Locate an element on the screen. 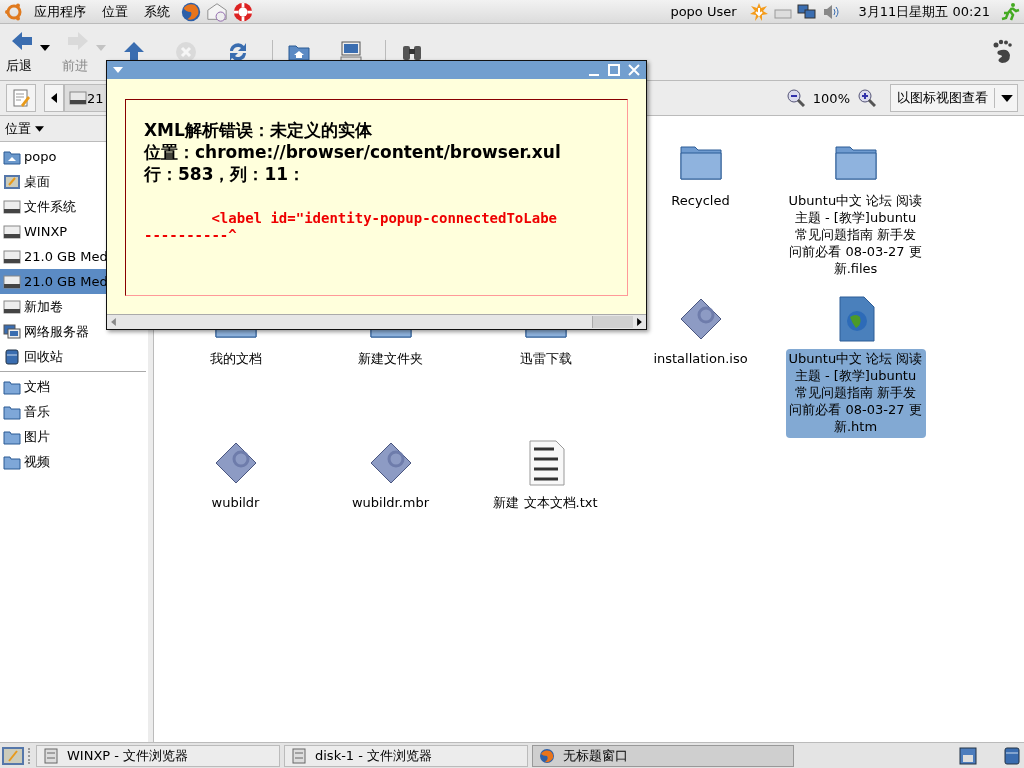 The width and height of the screenshot is (1024, 768). taskbar-button: disk-1 - 文件浏览器 is located at coordinates (406, 755).